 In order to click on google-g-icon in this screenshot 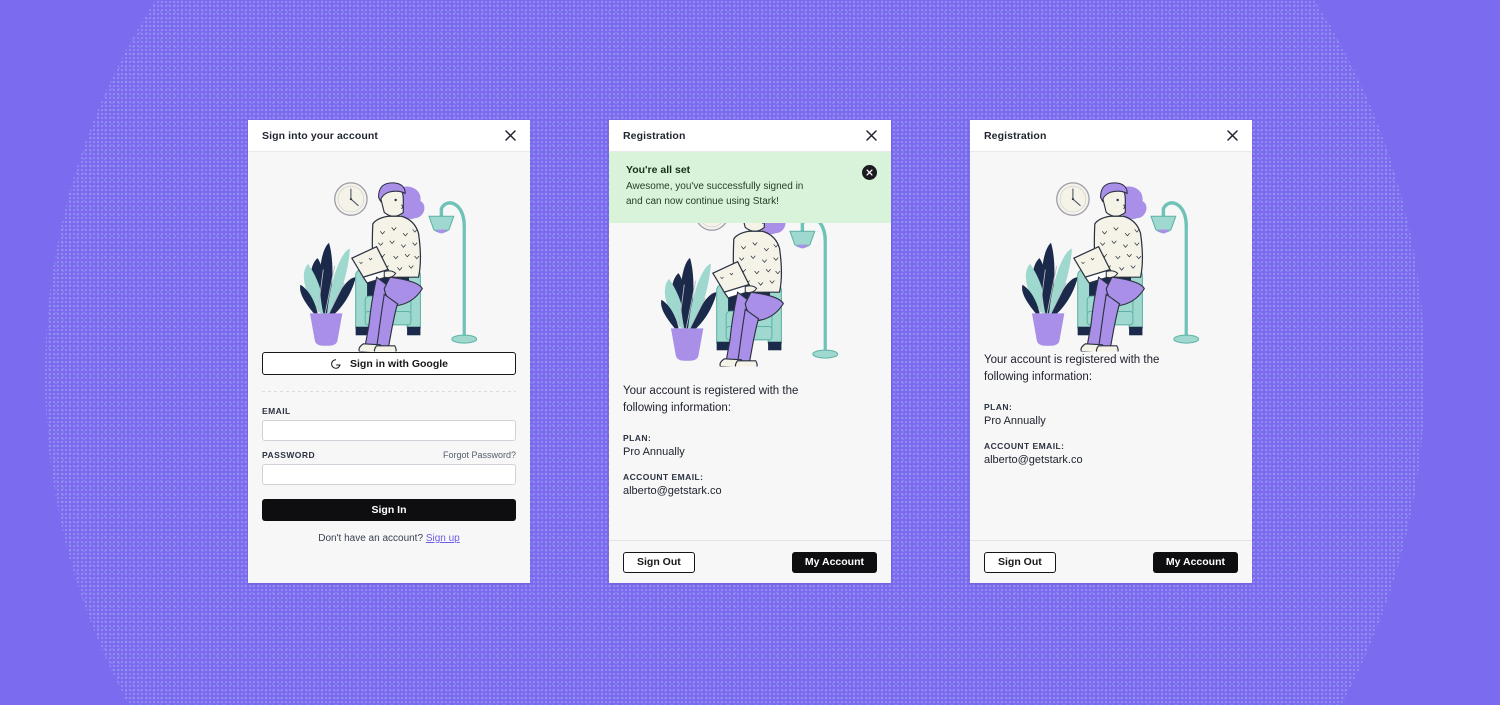, I will do `click(336, 364)`.